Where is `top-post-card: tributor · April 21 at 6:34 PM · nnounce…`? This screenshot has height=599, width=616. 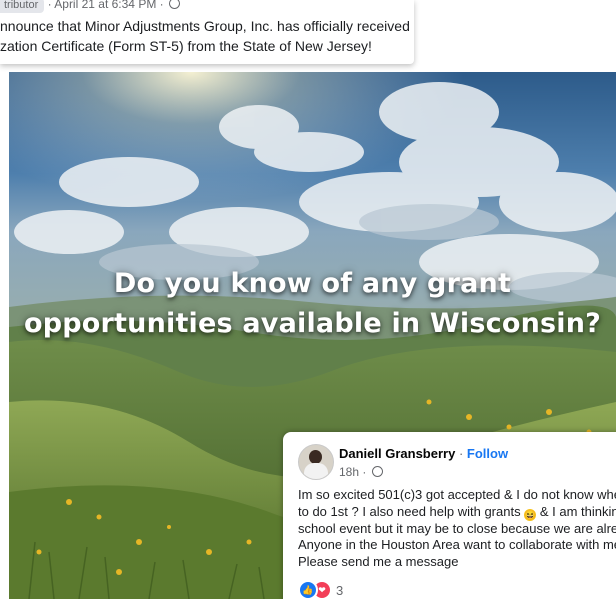
top-post-card: tributor · April 21 at 6:34 PM · nnounce… is located at coordinates (207, 32).